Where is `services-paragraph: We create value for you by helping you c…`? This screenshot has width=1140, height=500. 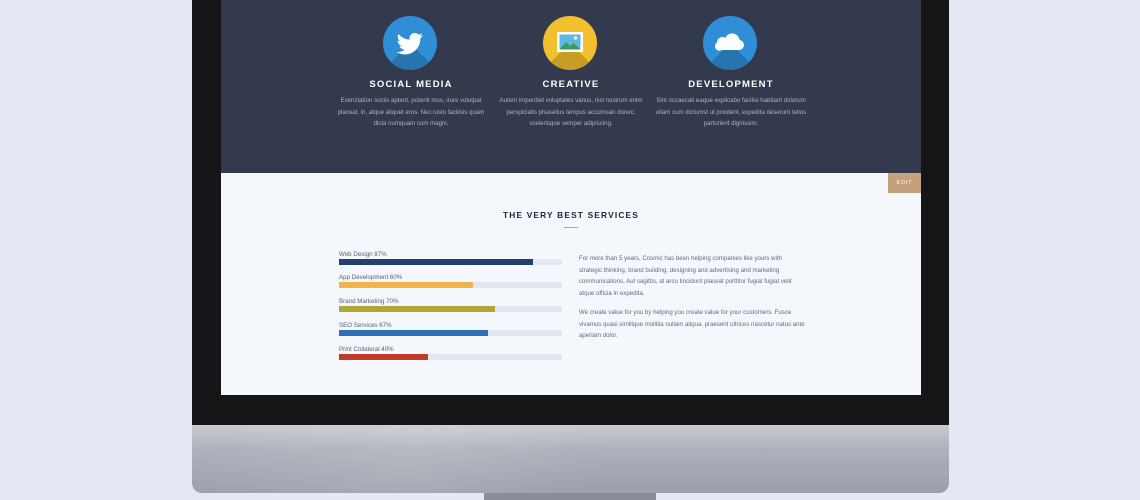 services-paragraph: We create value for you by helping you c… is located at coordinates (692, 324).